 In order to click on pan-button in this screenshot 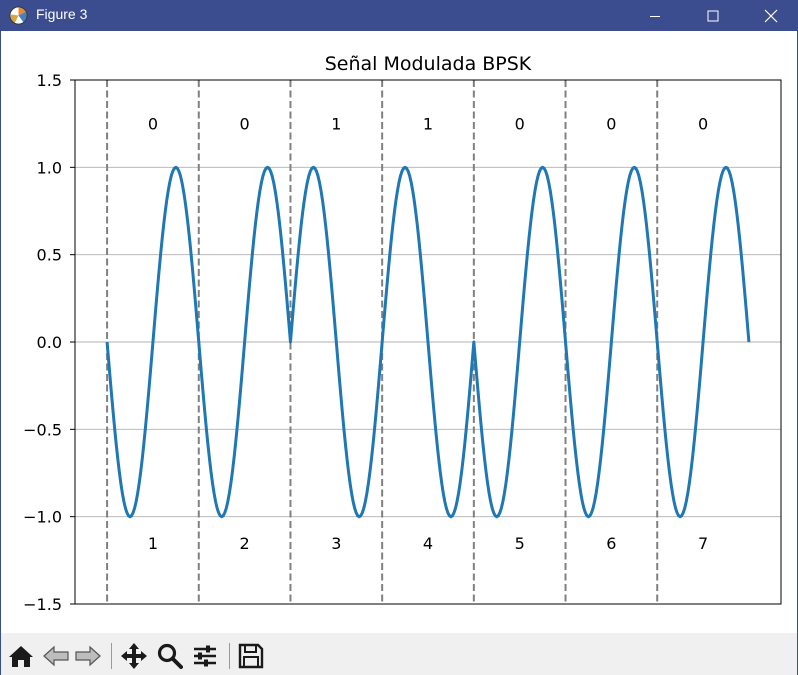, I will do `click(134, 656)`.